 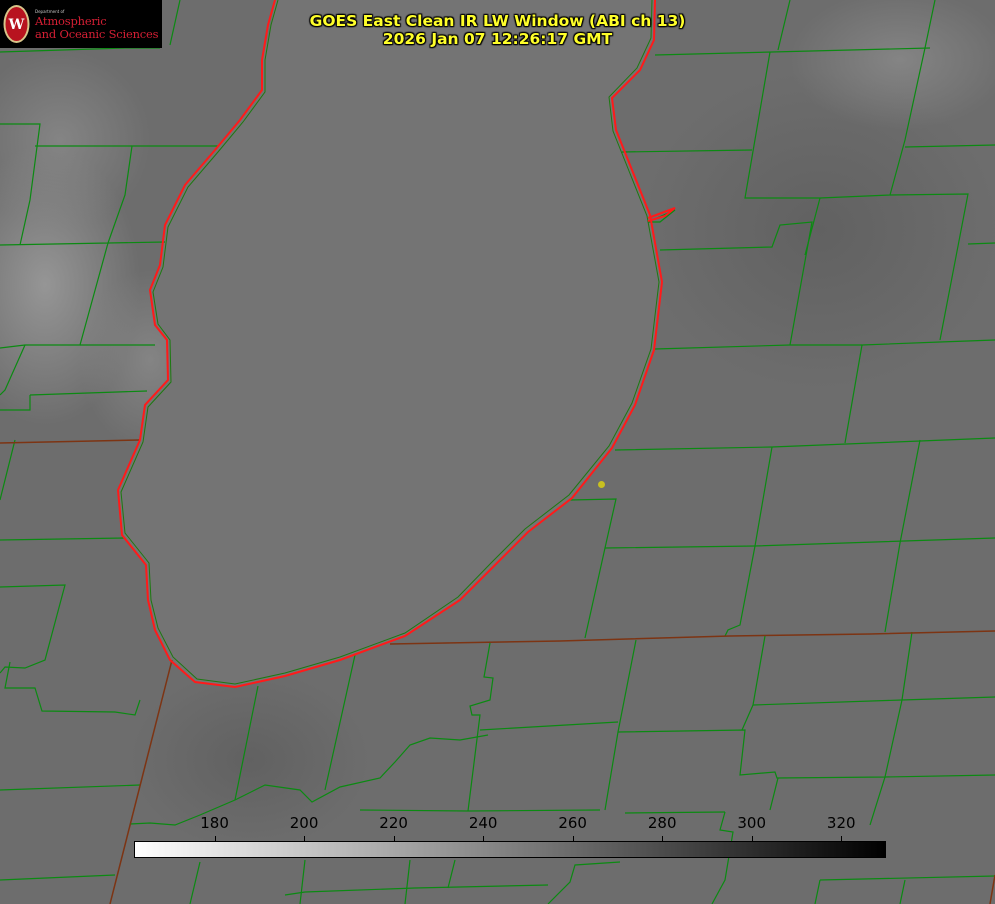 I want to click on colorbar-tick-label: 320, so click(x=841, y=823).